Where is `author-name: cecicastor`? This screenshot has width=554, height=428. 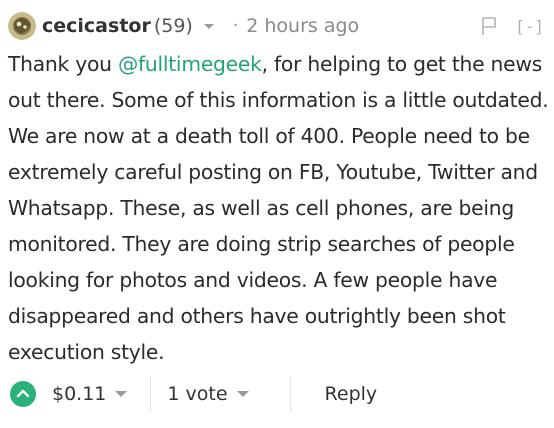 author-name: cecicastor is located at coordinates (96, 26).